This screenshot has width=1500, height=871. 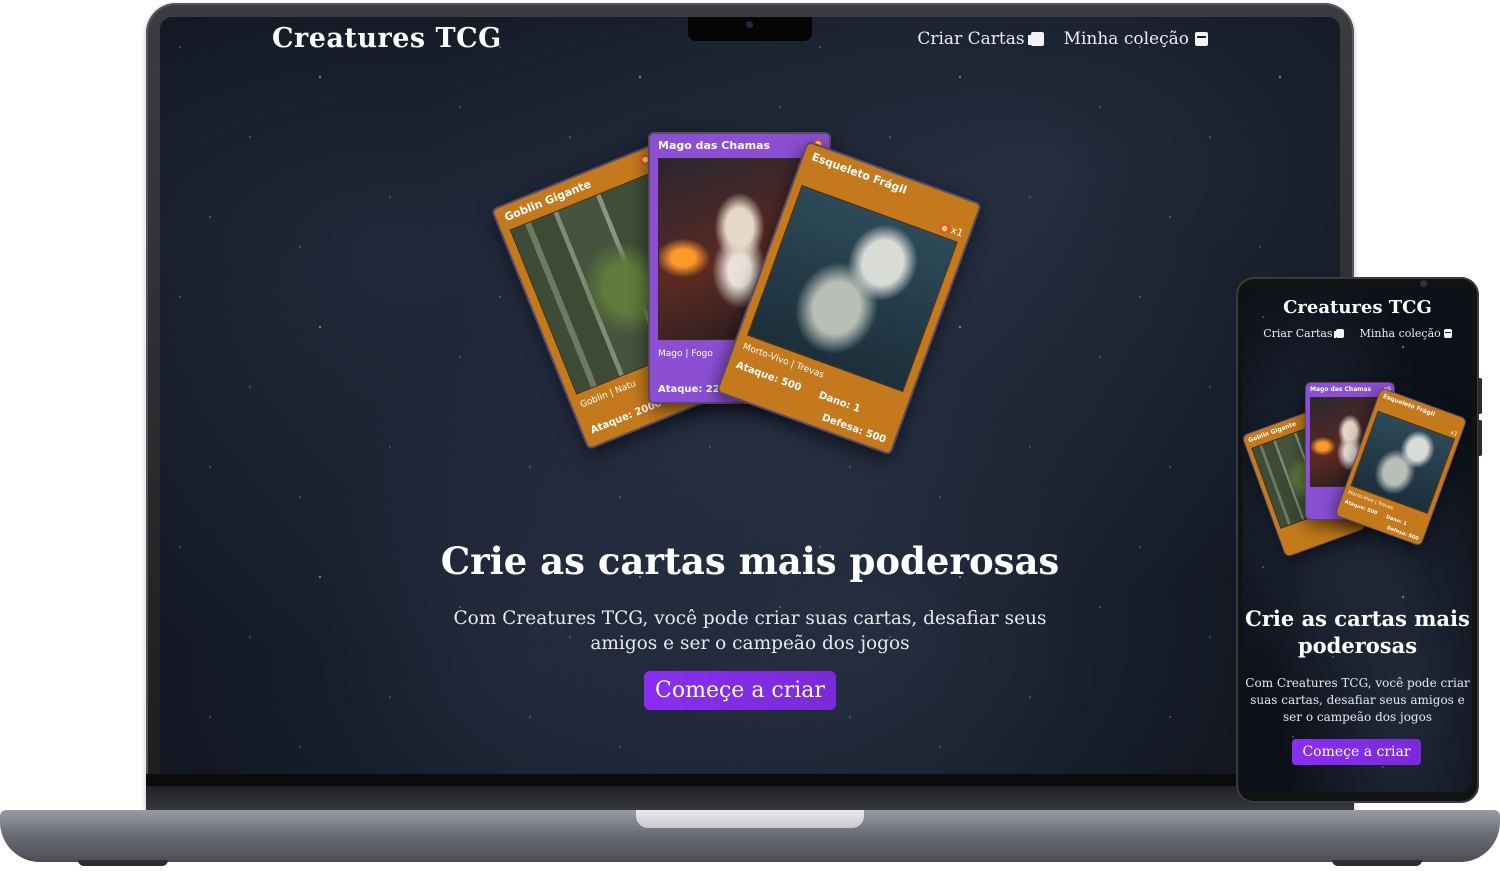 I want to click on laptop-foot-left, so click(x=123, y=863).